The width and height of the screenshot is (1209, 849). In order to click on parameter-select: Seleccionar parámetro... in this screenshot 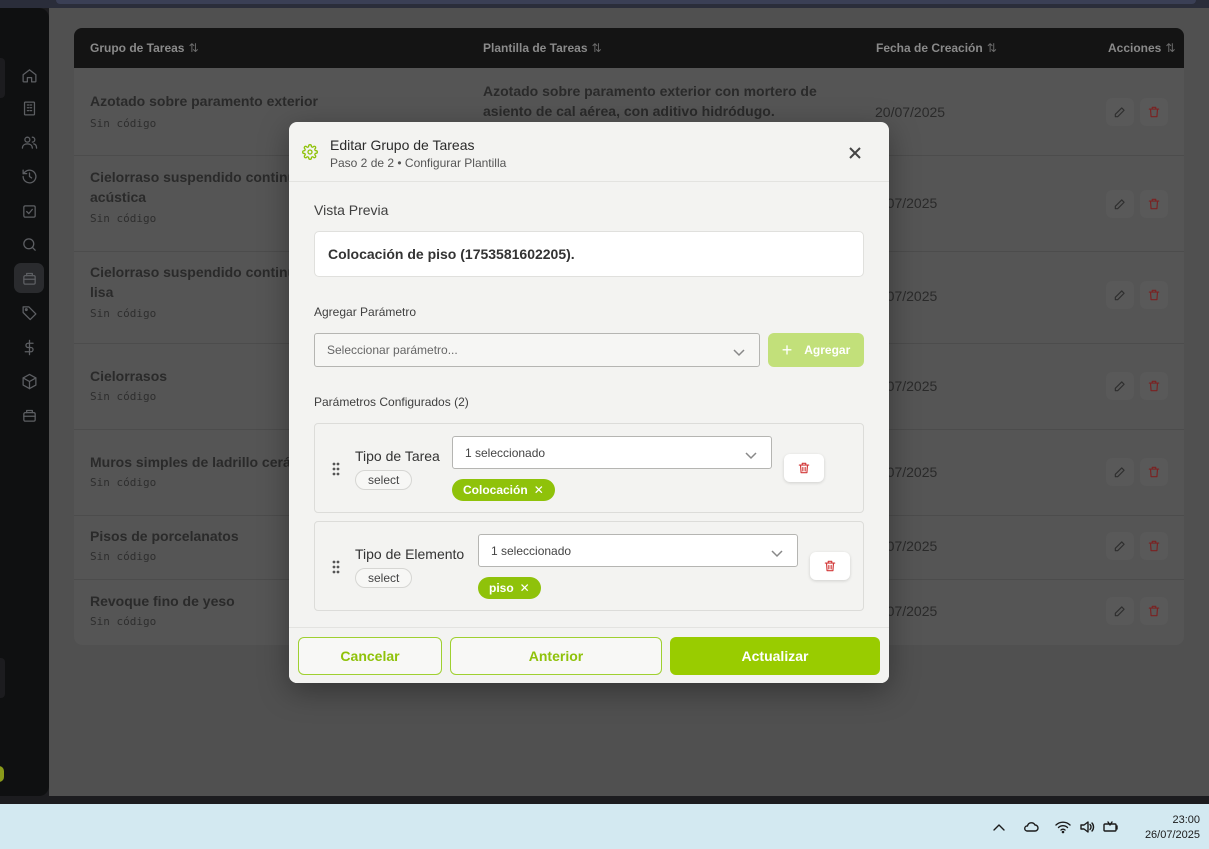, I will do `click(537, 350)`.